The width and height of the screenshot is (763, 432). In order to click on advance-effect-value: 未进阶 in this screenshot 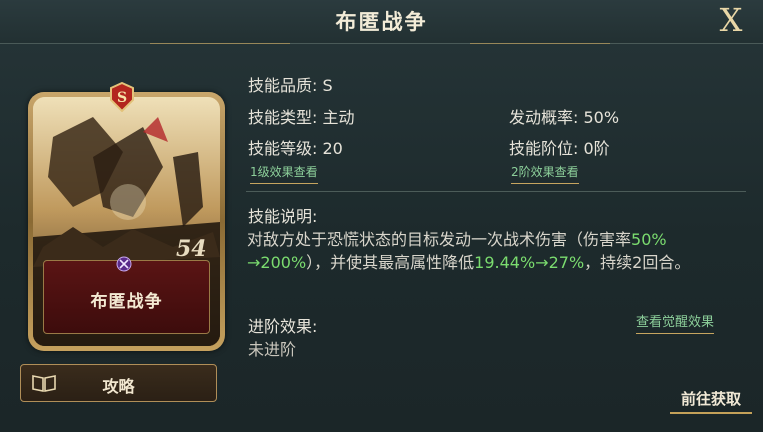, I will do `click(272, 349)`.